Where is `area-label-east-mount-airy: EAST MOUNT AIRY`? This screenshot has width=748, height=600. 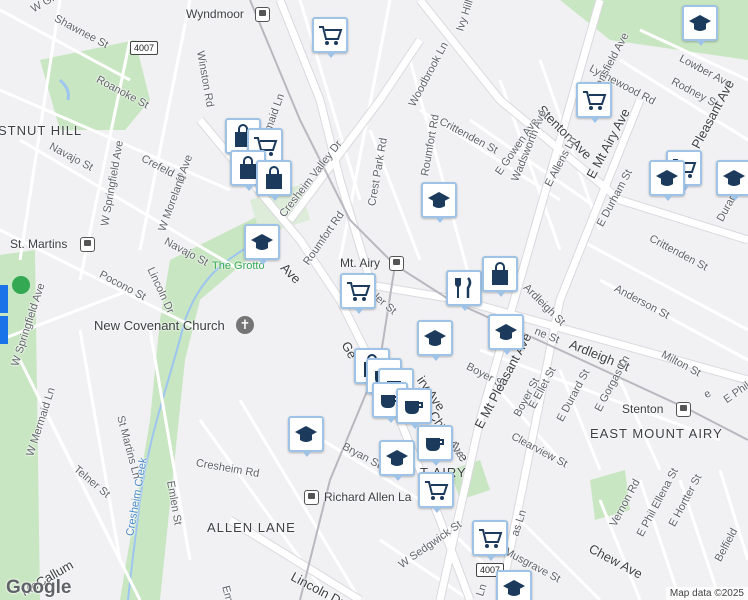 area-label-east-mount-airy: EAST MOUNT AIRY is located at coordinates (656, 433).